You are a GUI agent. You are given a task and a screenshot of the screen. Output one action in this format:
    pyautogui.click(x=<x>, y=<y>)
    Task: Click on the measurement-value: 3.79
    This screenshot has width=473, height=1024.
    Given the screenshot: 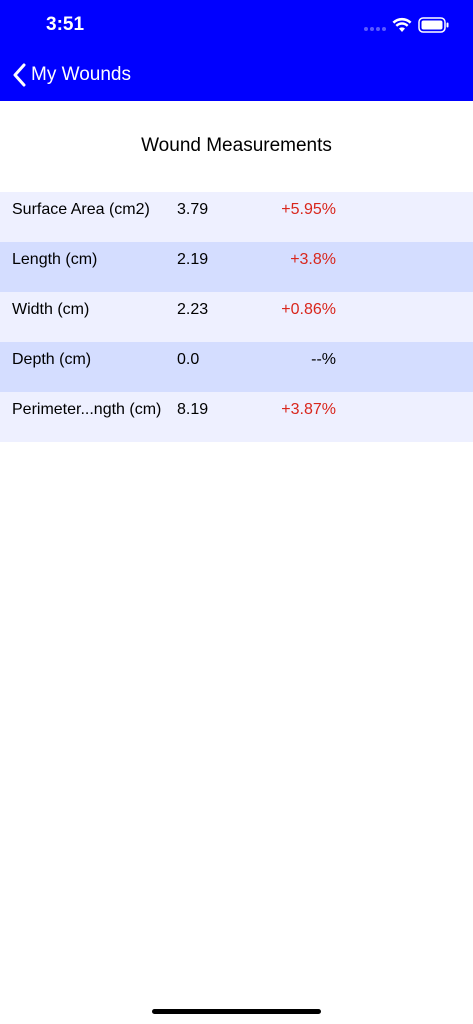 What is the action you would take?
    pyautogui.click(x=193, y=209)
    